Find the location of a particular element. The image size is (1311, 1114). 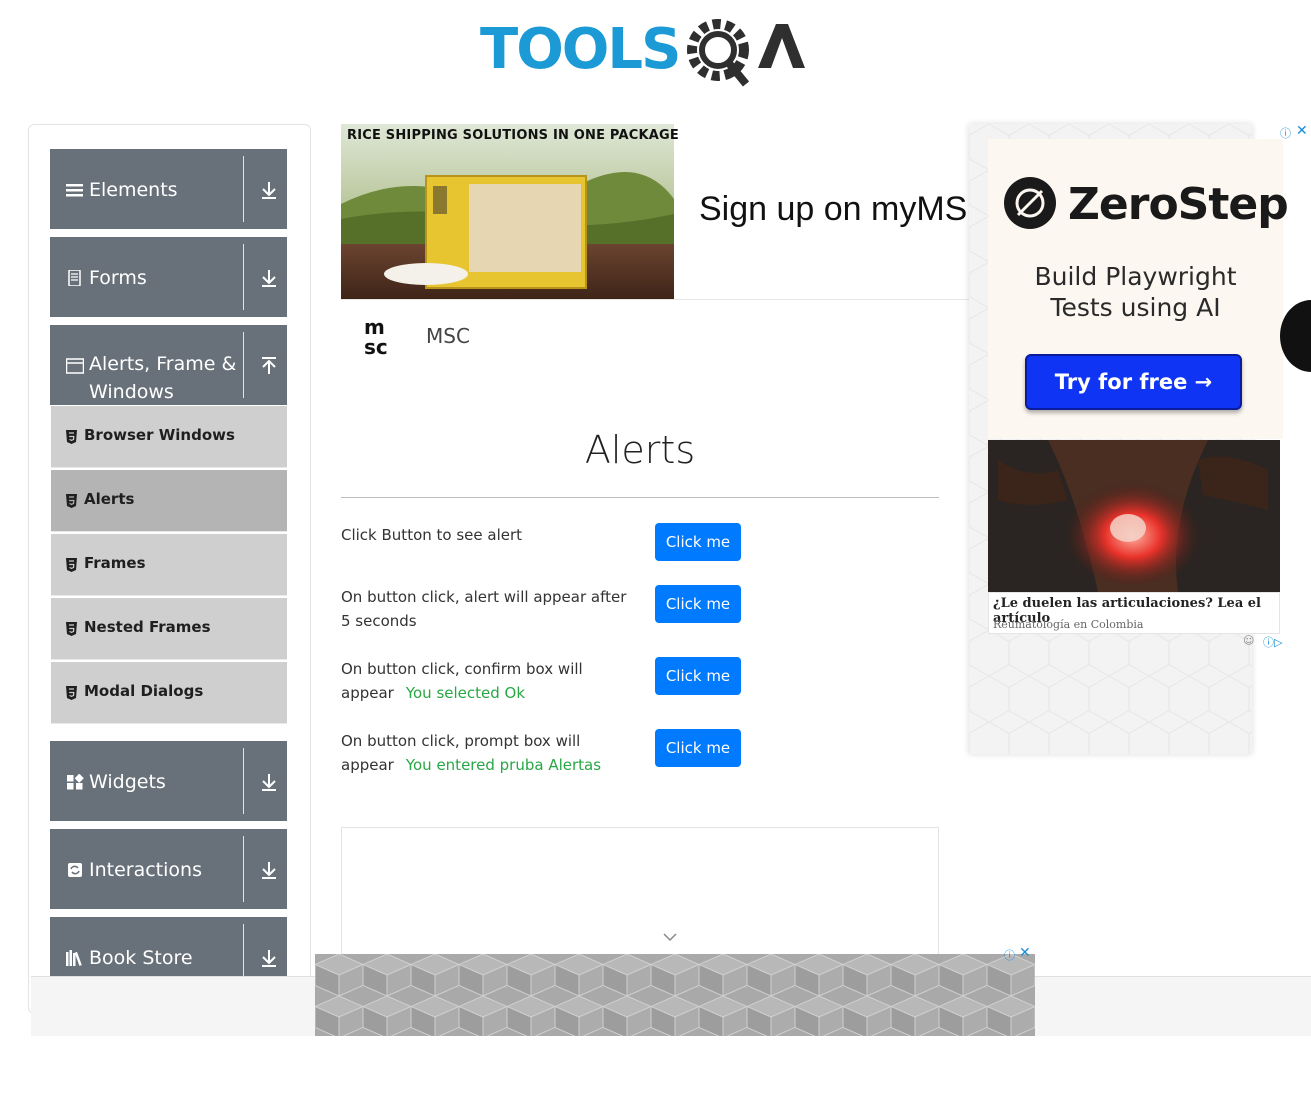

msc-logo-icon: m sc is located at coordinates (376, 337).